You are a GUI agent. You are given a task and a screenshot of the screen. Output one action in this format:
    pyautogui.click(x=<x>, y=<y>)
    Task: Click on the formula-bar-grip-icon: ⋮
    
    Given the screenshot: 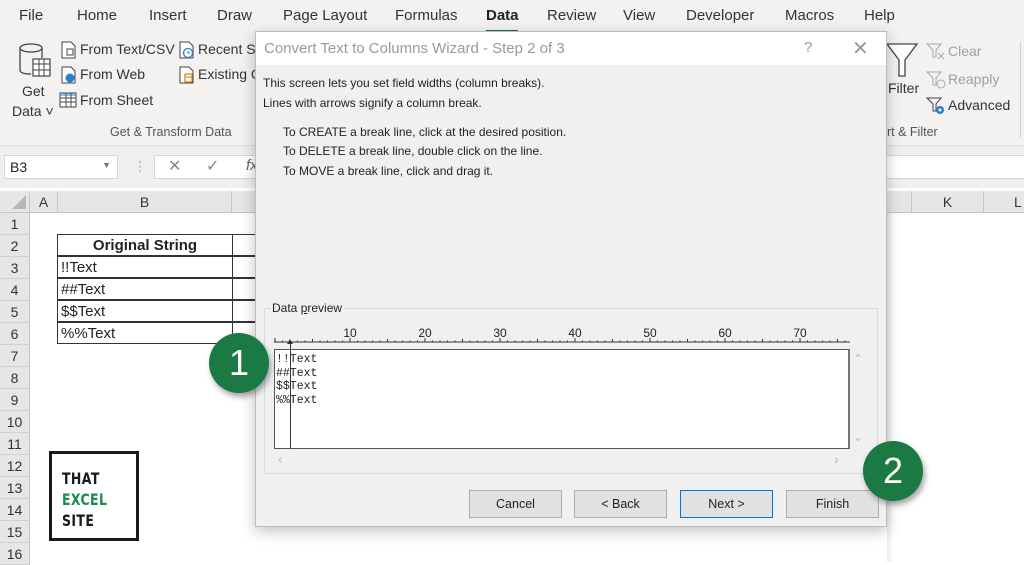 What is the action you would take?
    pyautogui.click(x=140, y=166)
    